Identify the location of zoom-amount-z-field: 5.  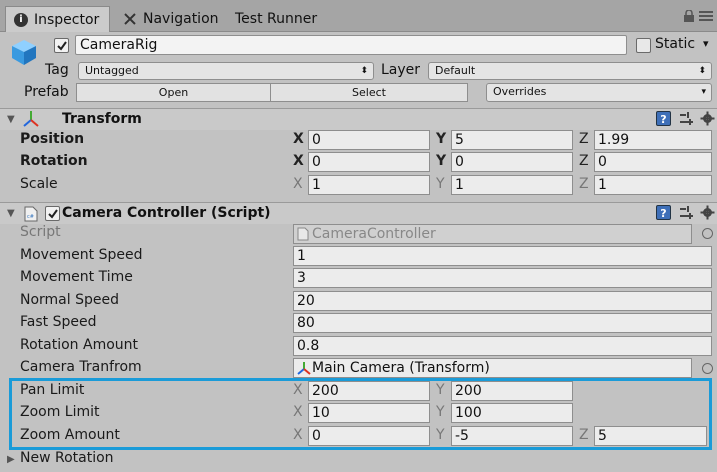
(650, 436).